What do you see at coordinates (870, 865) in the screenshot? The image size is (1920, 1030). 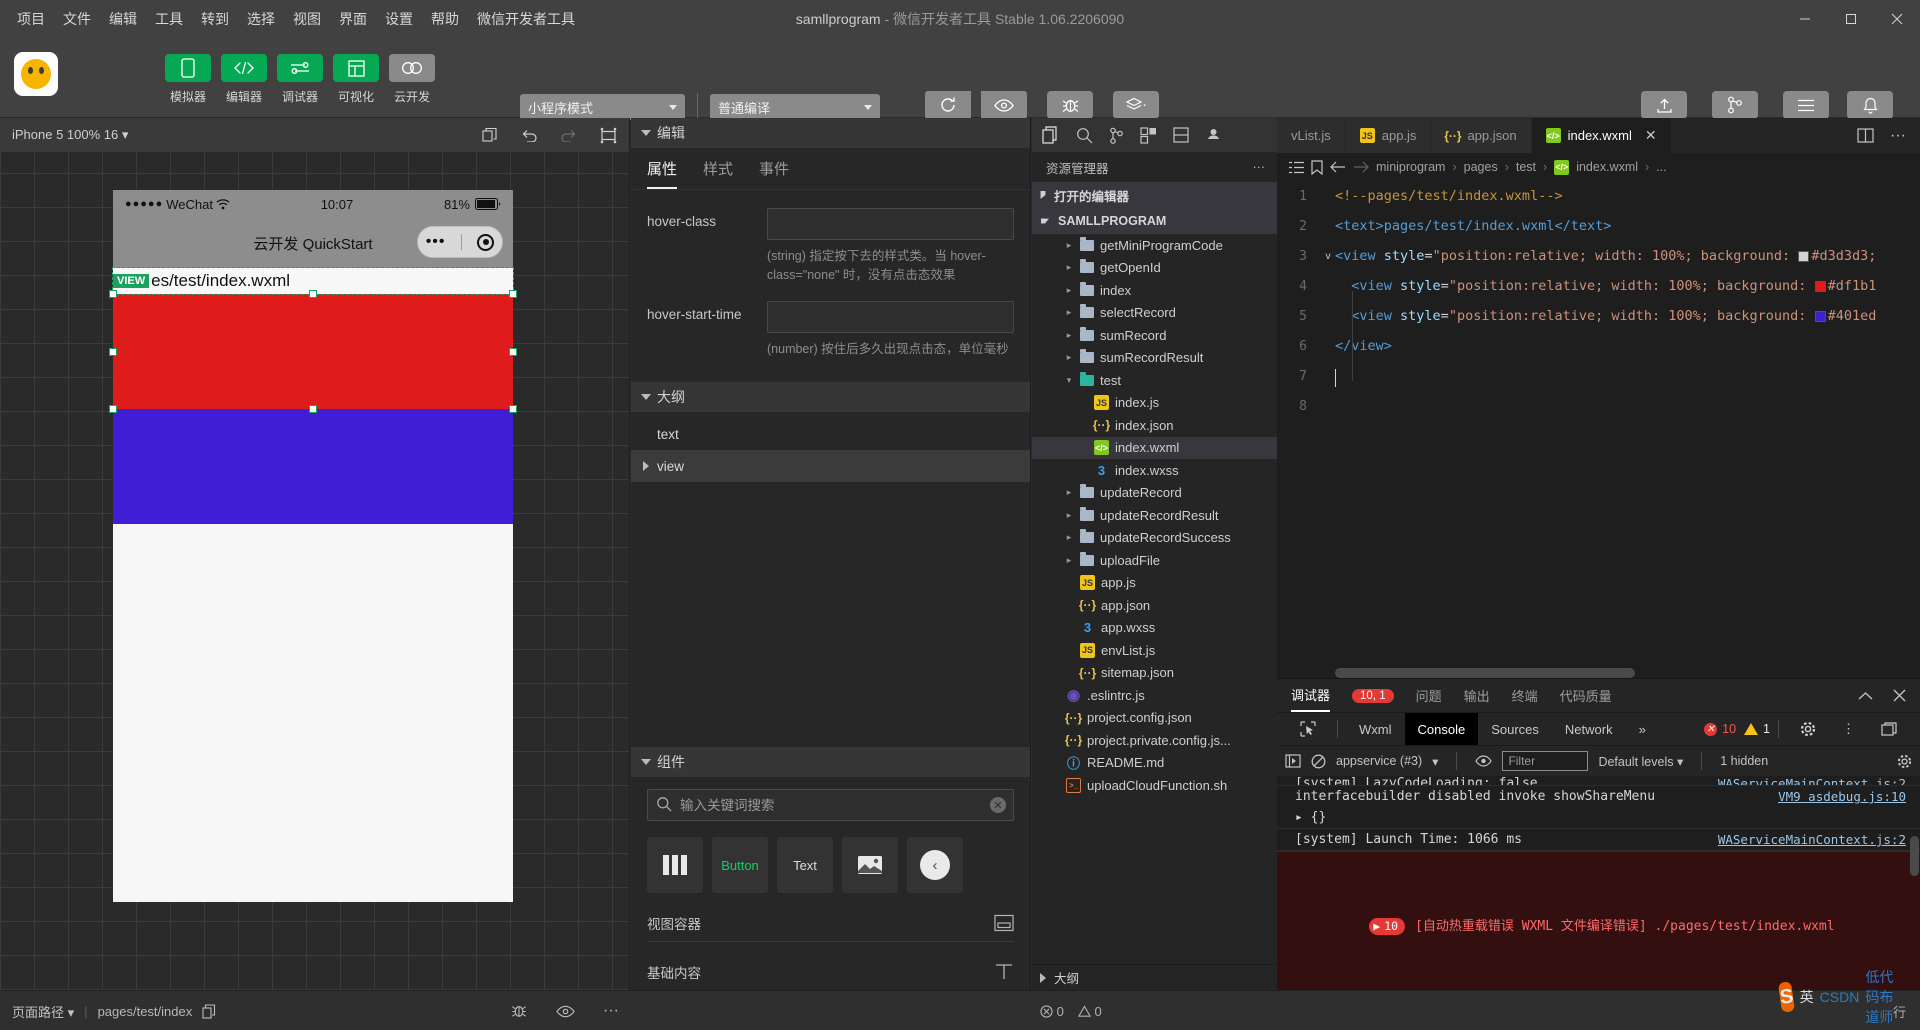 I see `component-image` at bounding box center [870, 865].